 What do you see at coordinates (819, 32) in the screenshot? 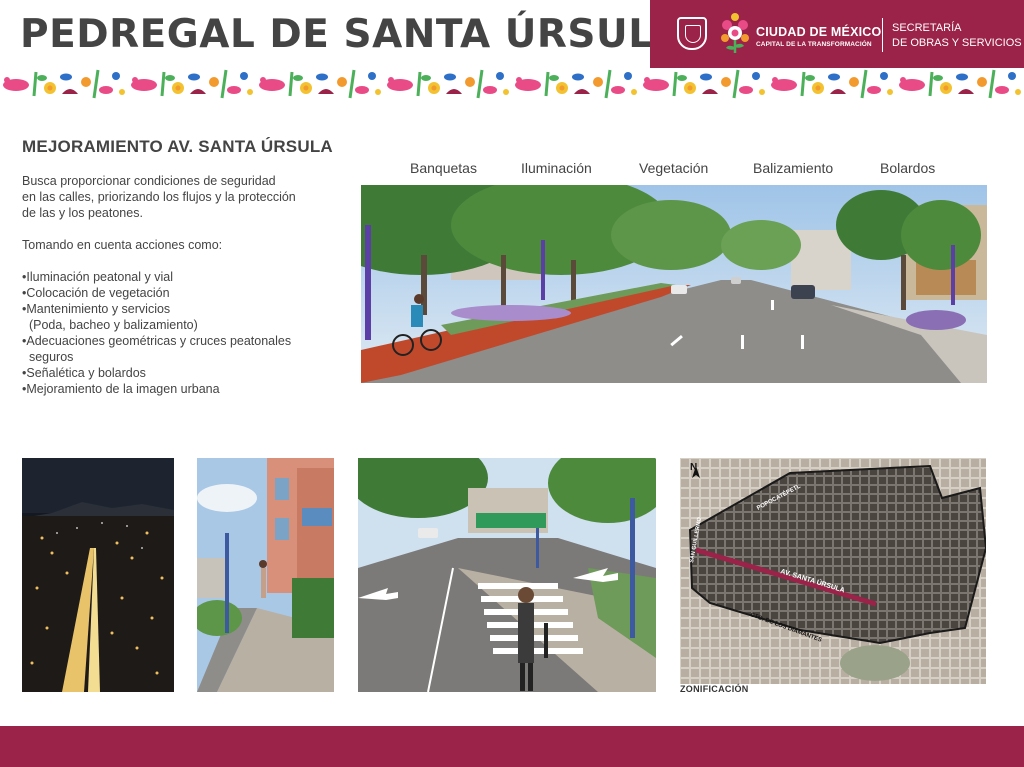
I see `city-name: CIUDAD DE MÉXICO` at bounding box center [819, 32].